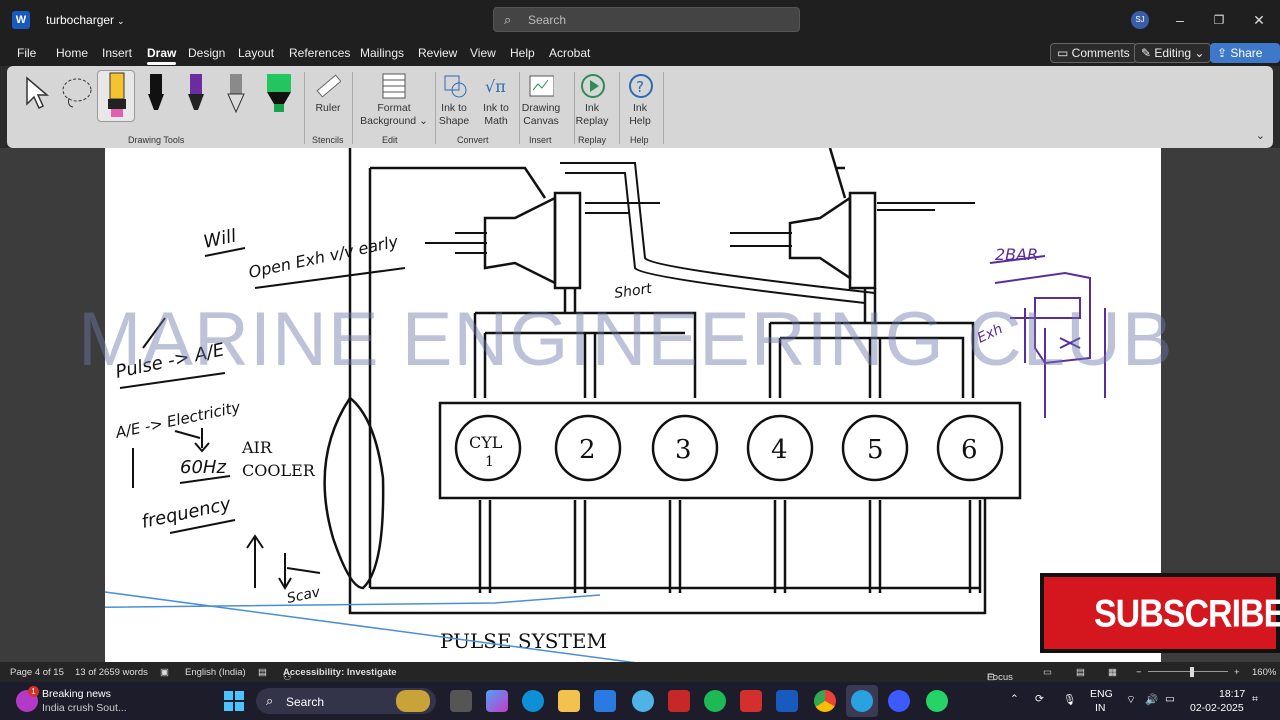  I want to click on pen-purple-icon, so click(196, 95).